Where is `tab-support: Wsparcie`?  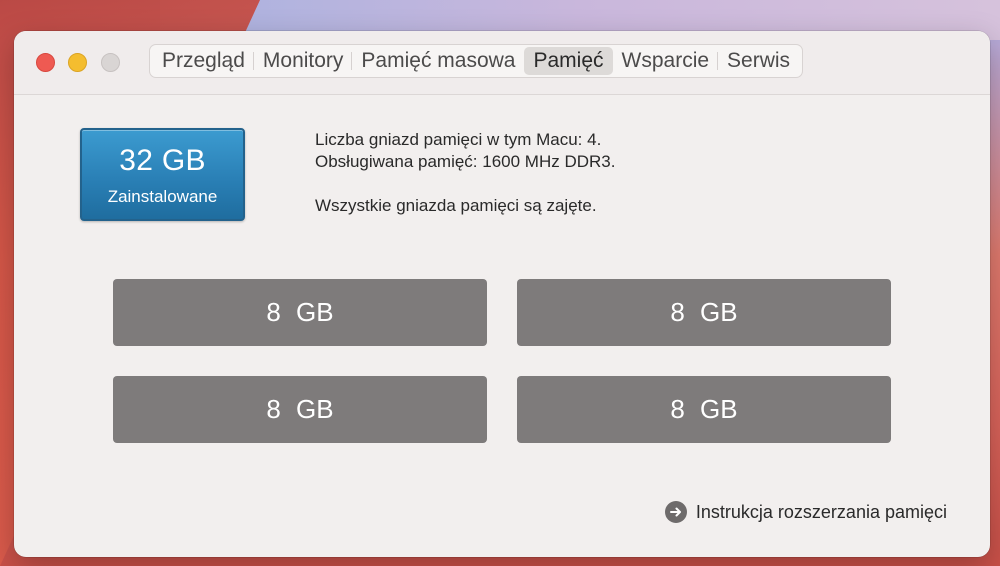 tab-support: Wsparcie is located at coordinates (666, 61).